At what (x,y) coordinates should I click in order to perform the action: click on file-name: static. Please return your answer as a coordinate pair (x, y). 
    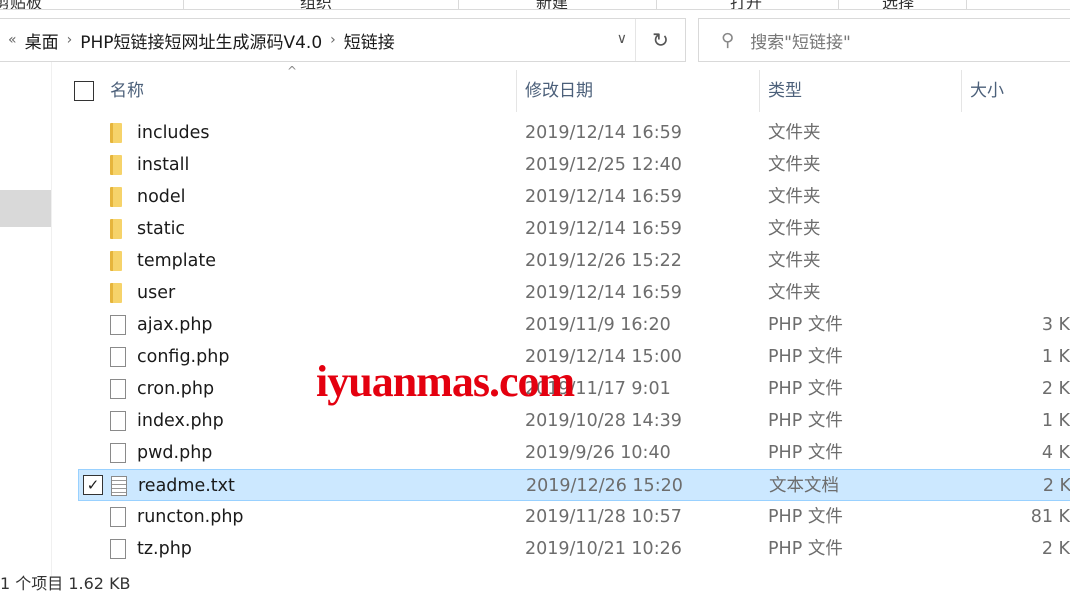
    Looking at the image, I should click on (161, 229).